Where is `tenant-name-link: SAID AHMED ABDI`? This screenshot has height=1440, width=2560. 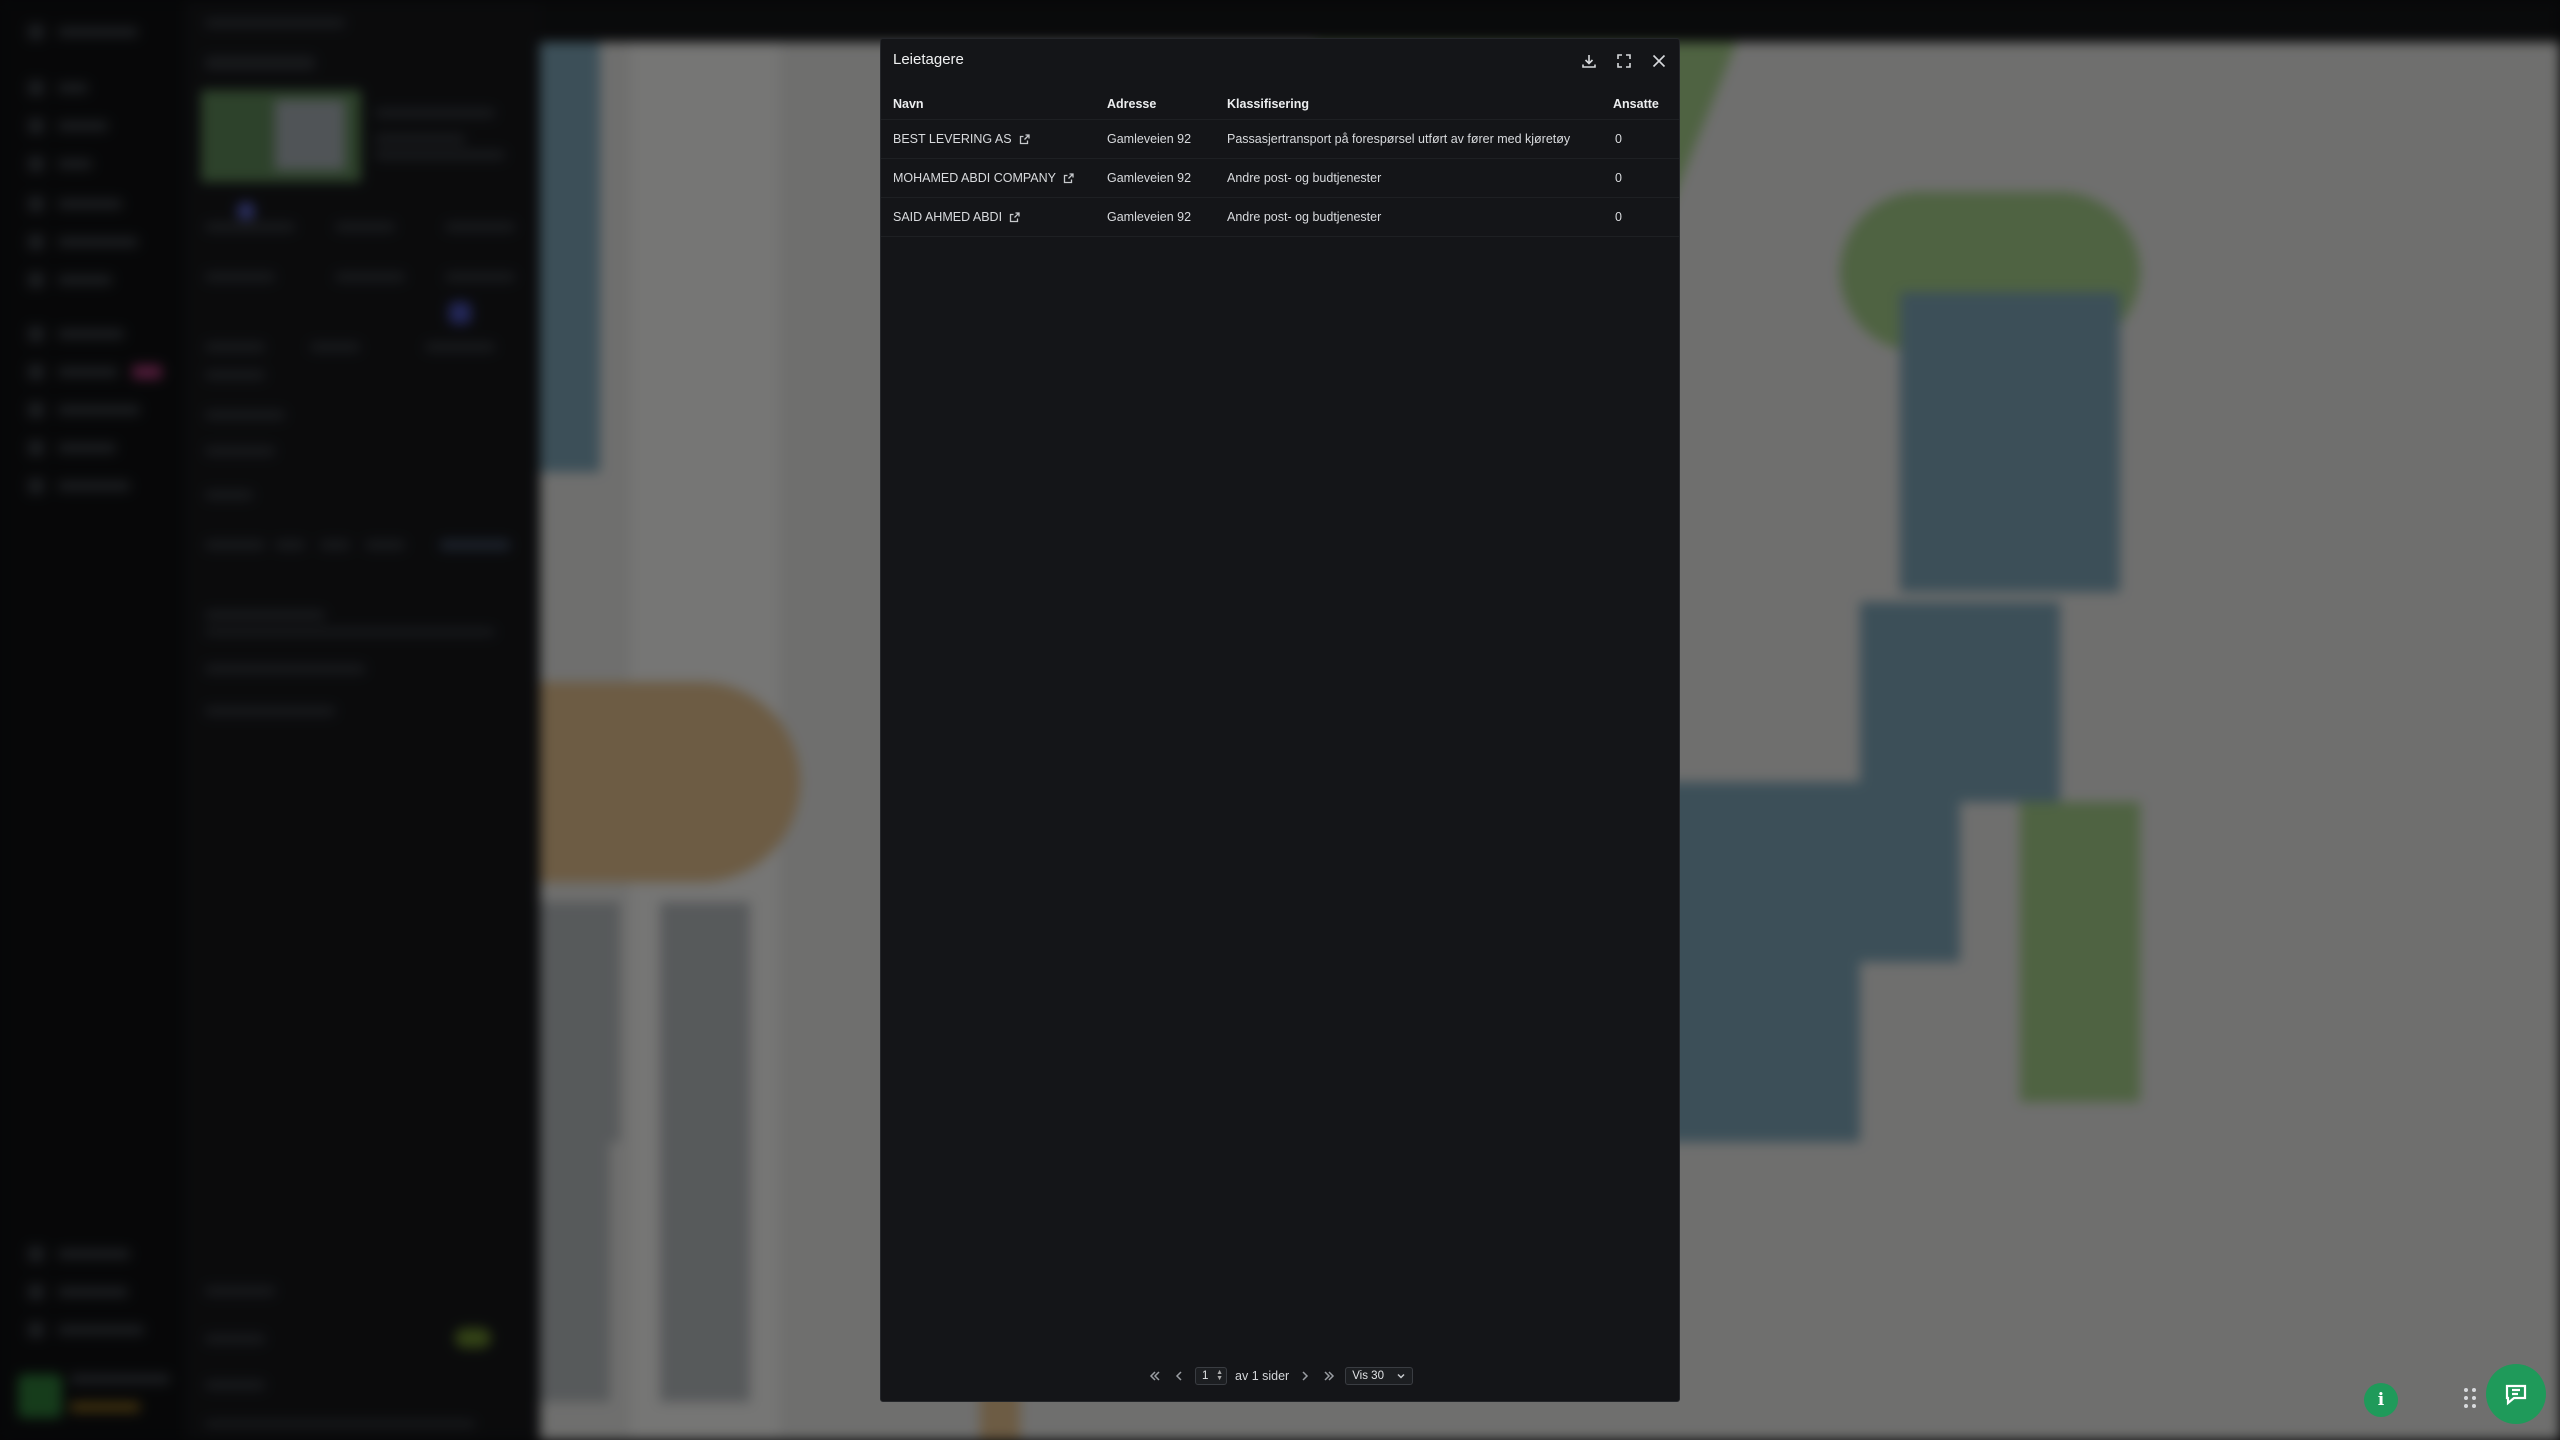 tenant-name-link: SAID AHMED ABDI is located at coordinates (956, 217).